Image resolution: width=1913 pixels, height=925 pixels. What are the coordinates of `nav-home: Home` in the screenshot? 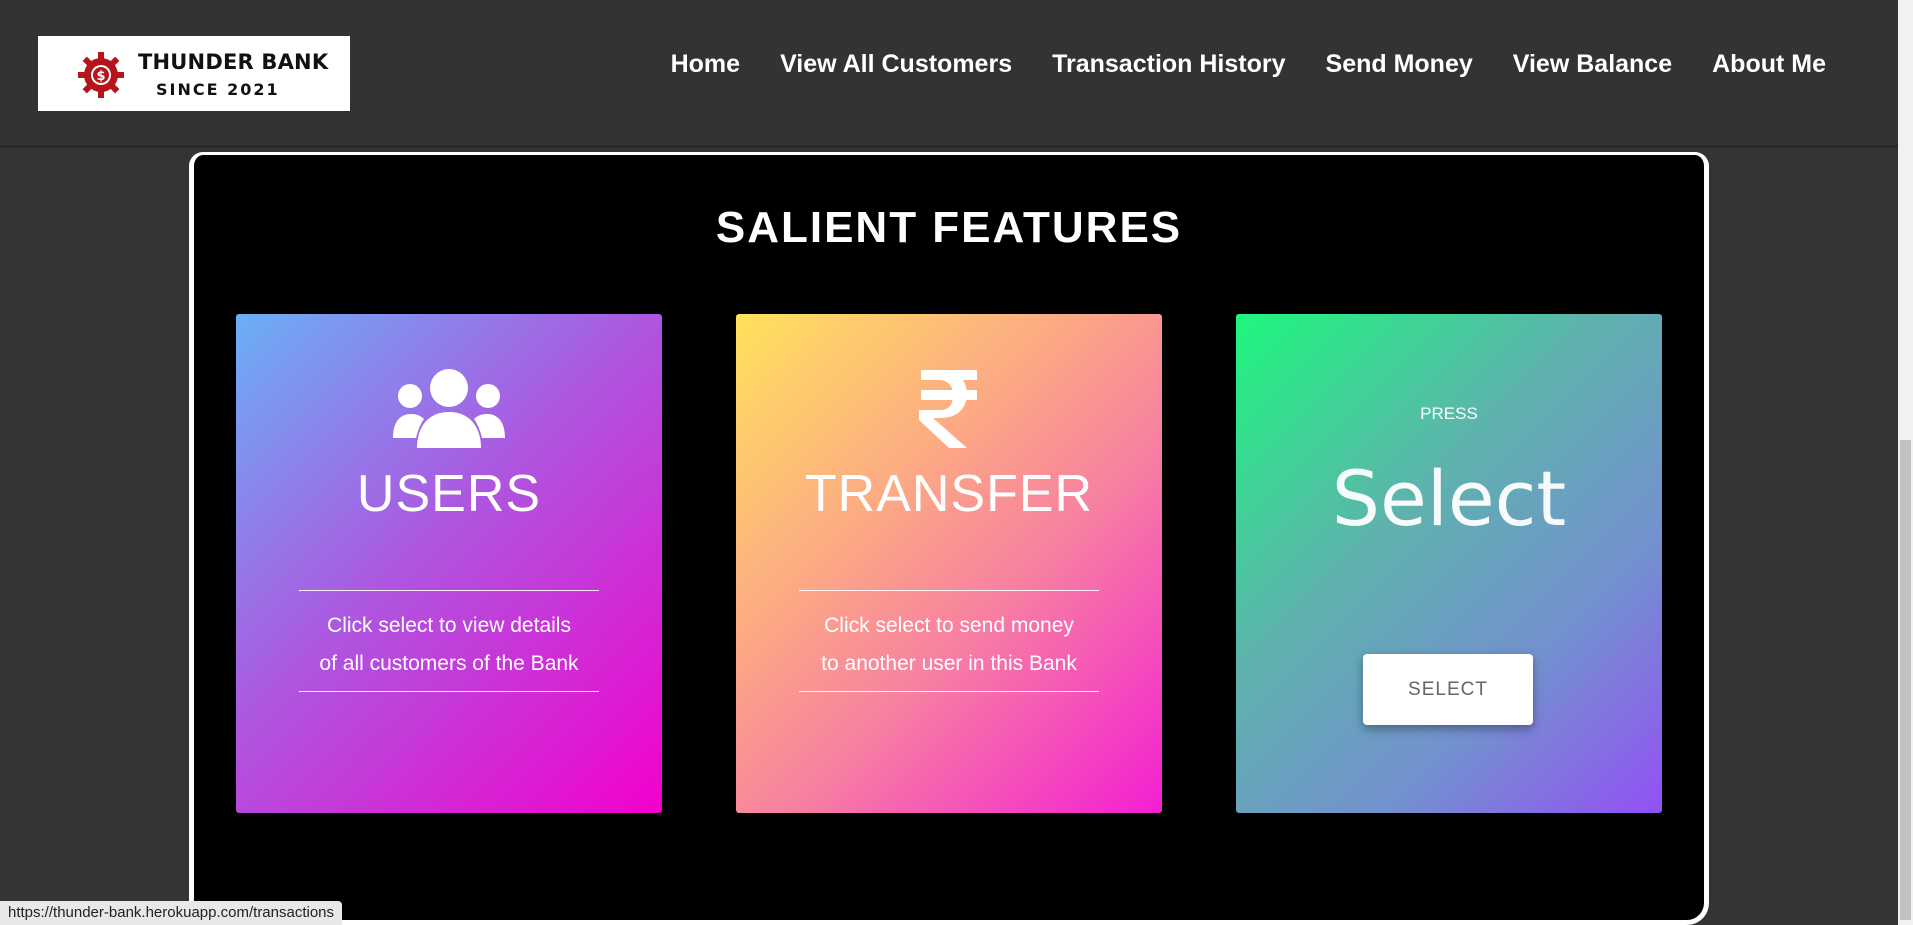 It's located at (705, 64).